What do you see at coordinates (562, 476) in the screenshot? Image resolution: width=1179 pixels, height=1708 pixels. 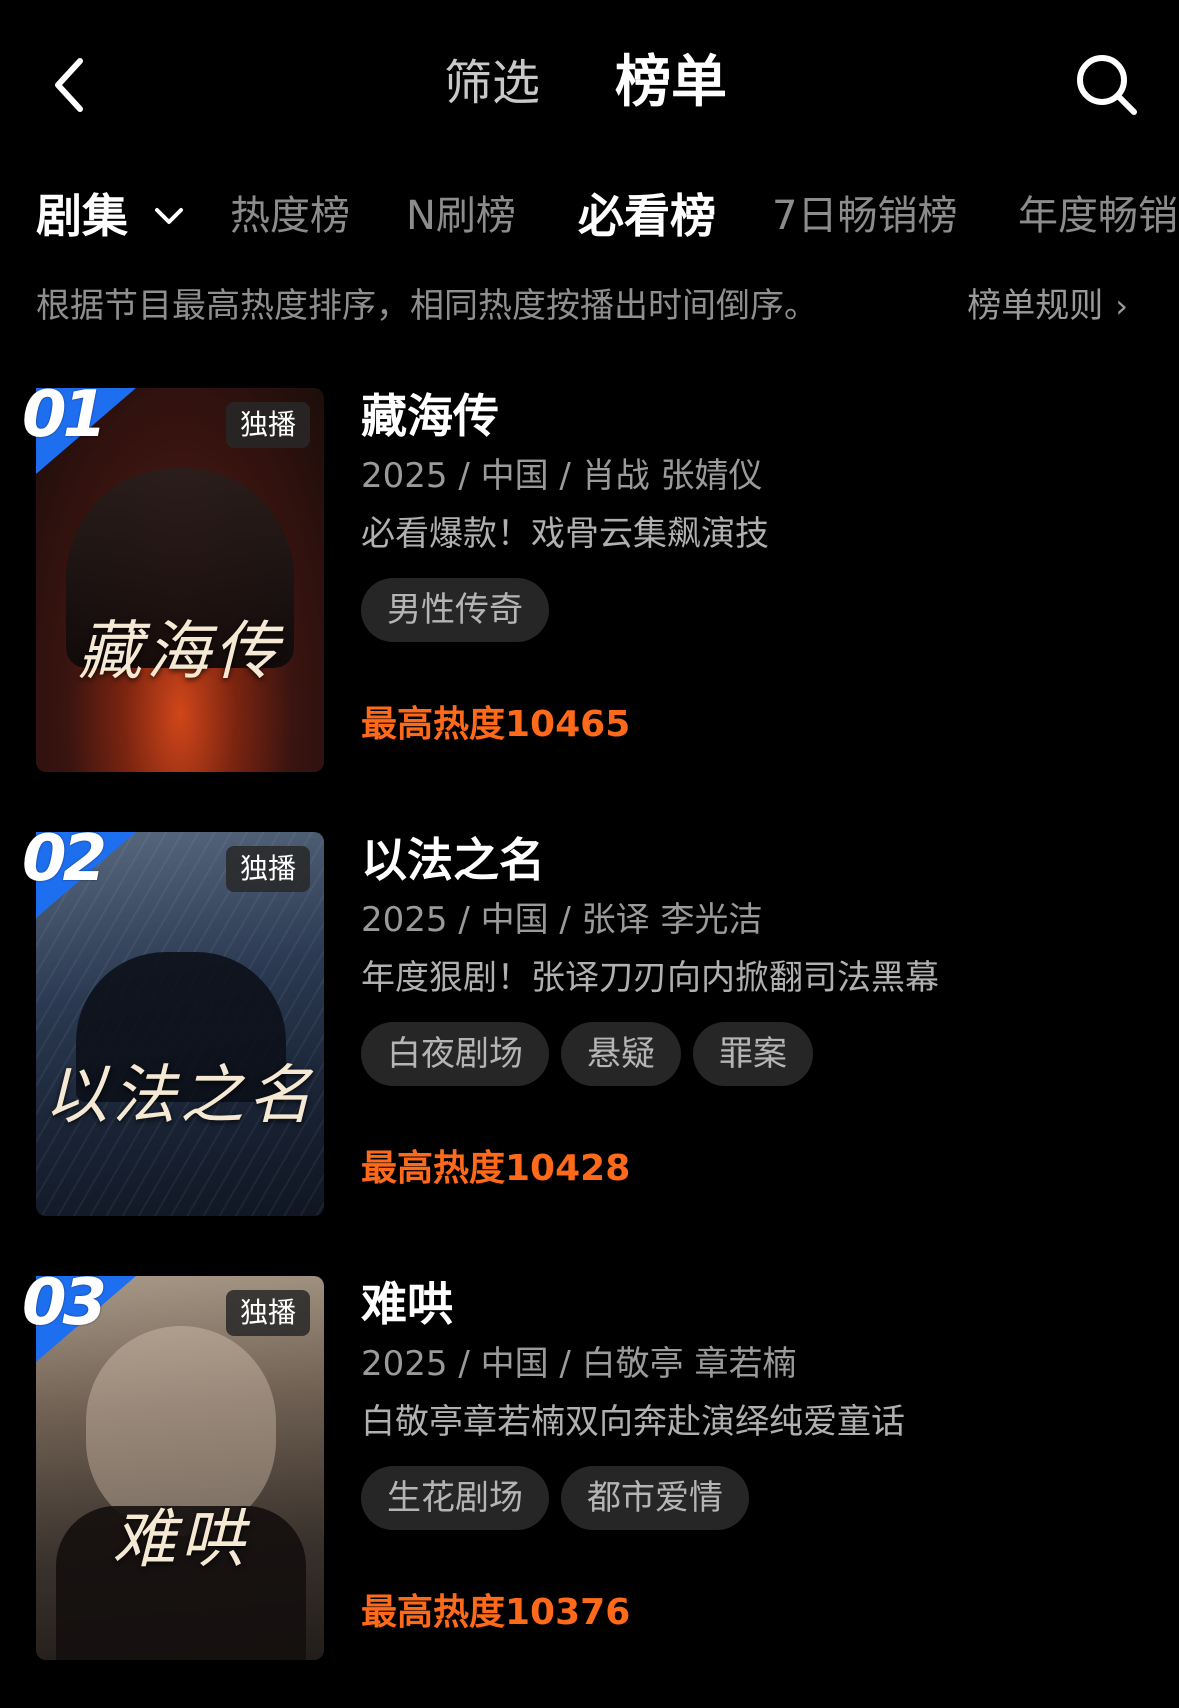 I see `item-meta: 2025 / 中国 / 肖战 张婧仪` at bounding box center [562, 476].